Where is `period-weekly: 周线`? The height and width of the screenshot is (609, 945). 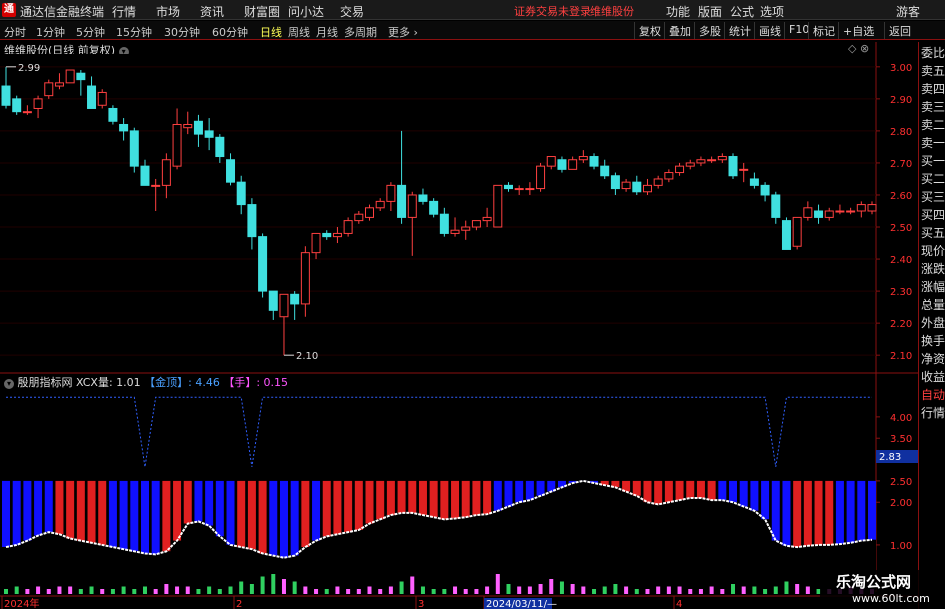 period-weekly: 周线 is located at coordinates (299, 32).